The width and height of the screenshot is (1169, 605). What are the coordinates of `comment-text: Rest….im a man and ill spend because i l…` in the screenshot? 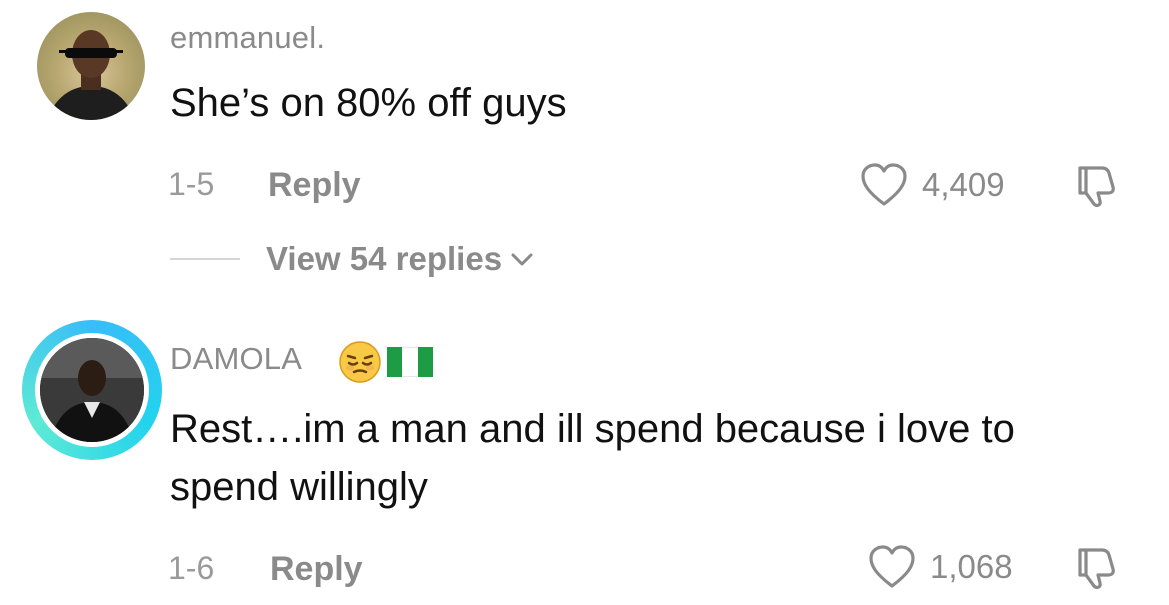 It's located at (592, 458).